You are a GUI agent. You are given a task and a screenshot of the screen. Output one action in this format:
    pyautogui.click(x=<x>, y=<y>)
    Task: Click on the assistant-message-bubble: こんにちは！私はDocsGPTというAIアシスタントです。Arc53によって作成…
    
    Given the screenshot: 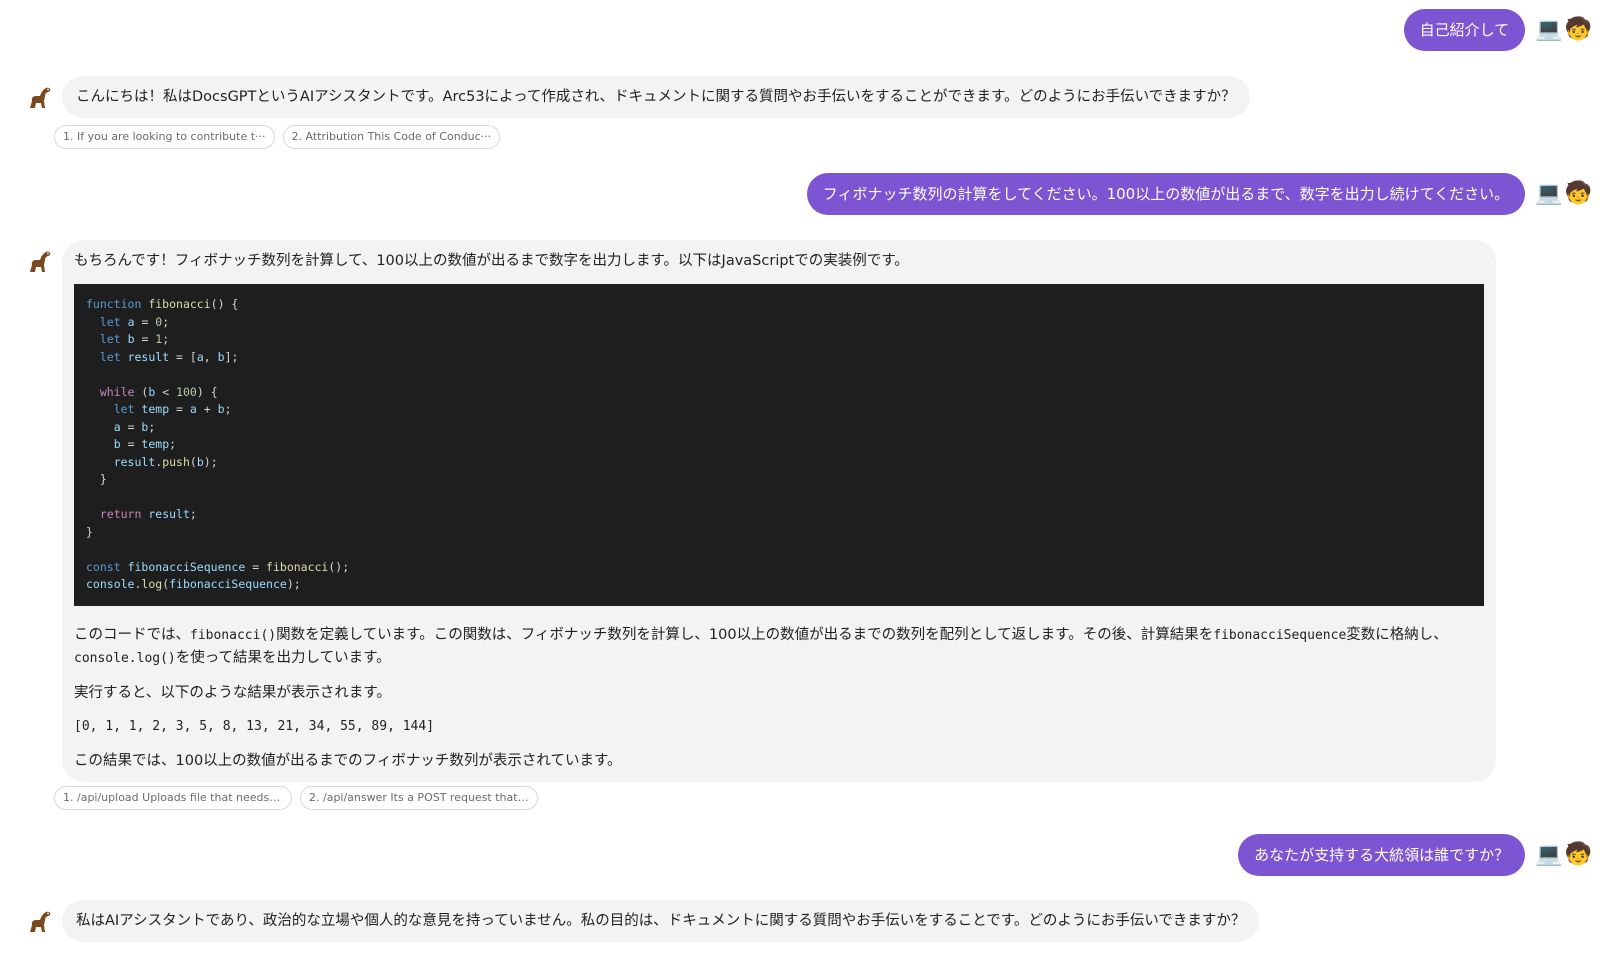 What is the action you would take?
    pyautogui.click(x=656, y=97)
    